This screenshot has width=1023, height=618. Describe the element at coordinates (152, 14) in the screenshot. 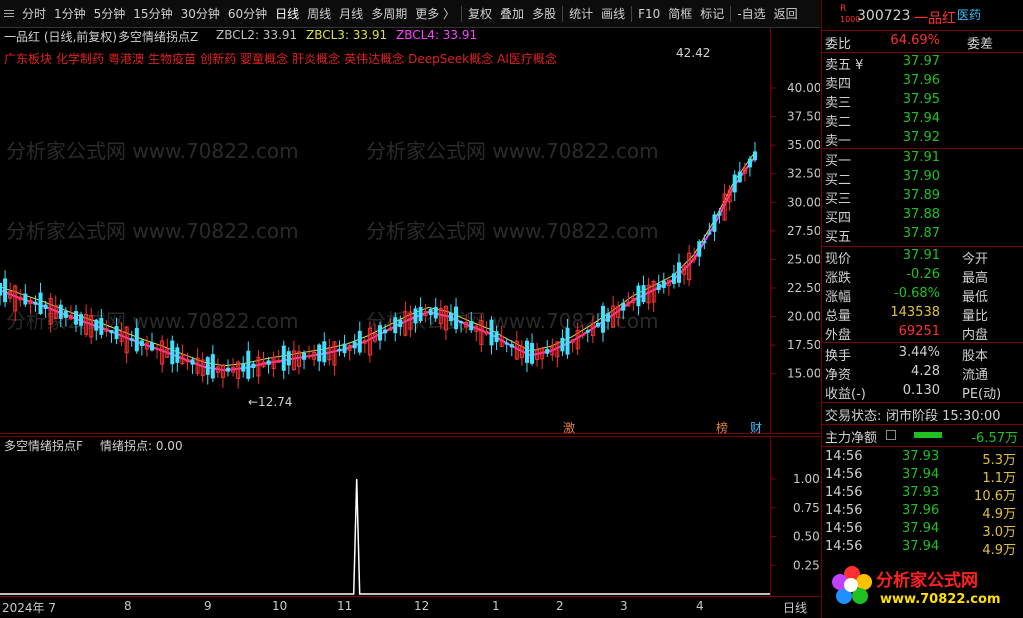

I see `toolbar-item-3: 15分钟` at that location.